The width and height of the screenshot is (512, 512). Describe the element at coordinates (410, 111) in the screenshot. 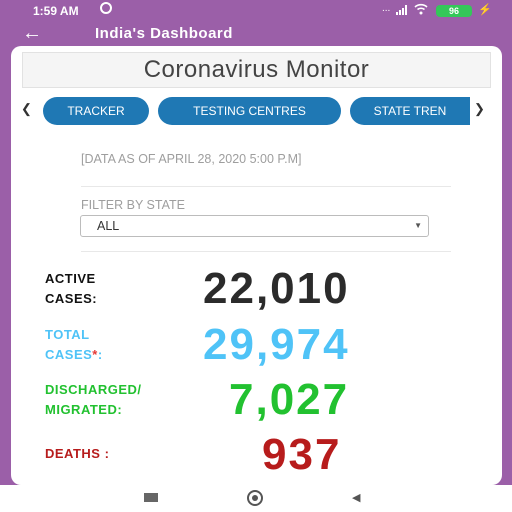

I see `tab-state-trends: STATE TREN` at that location.